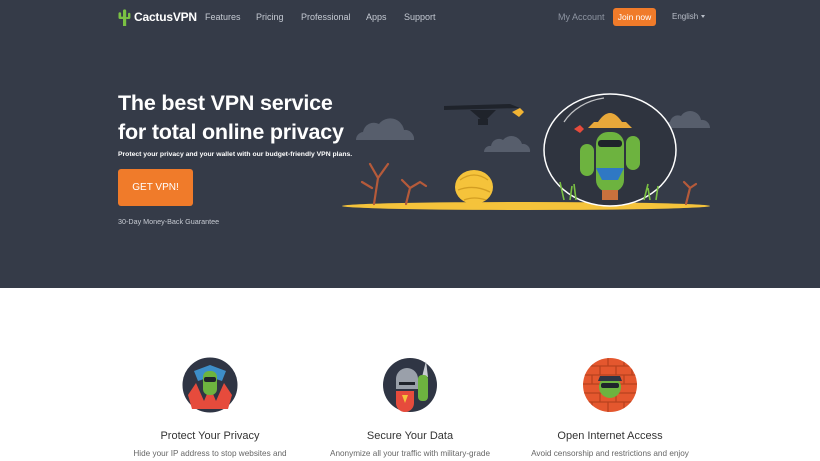  I want to click on logo: CactusVPN, so click(157, 17).